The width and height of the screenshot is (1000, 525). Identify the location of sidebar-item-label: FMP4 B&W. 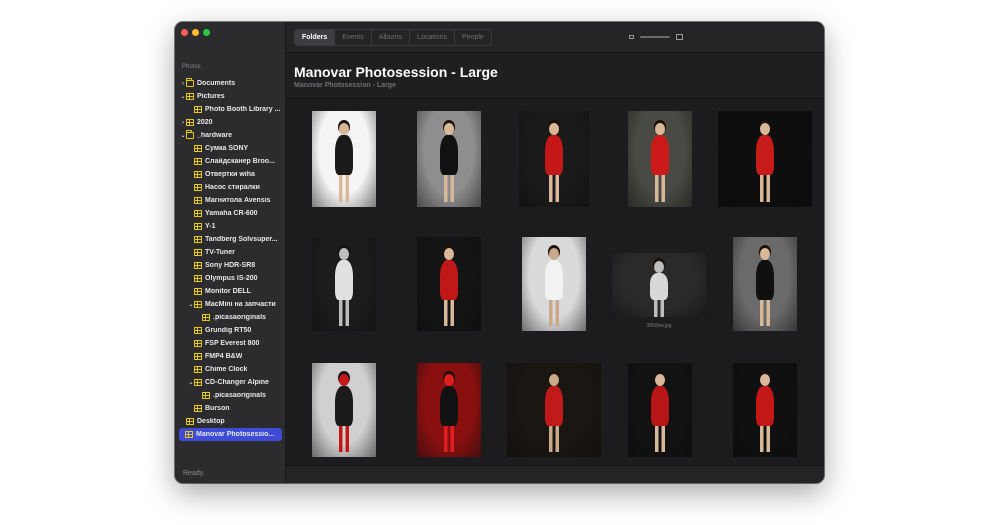
(224, 356).